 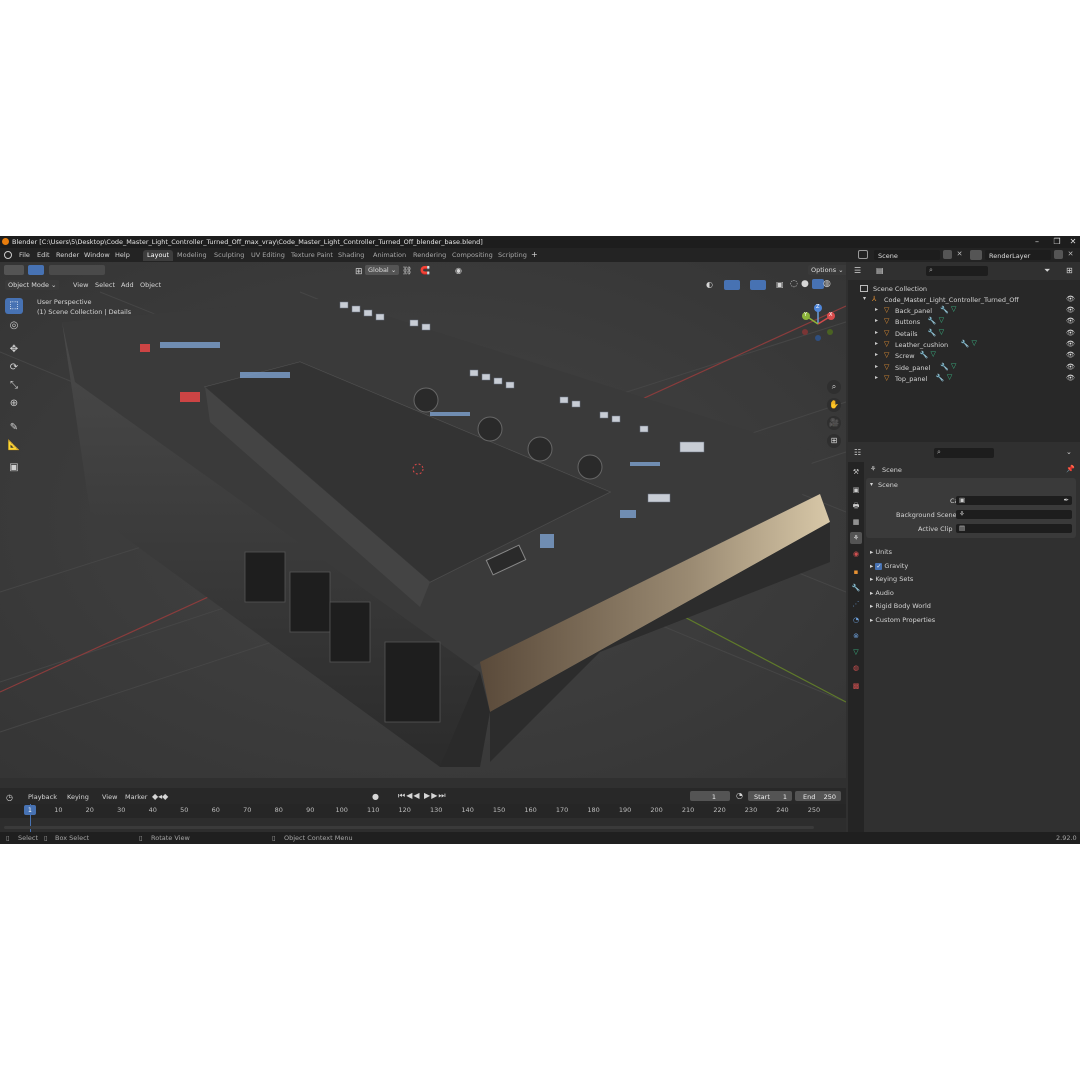 I want to click on close-window-button: ✕, so click(x=1071, y=242).